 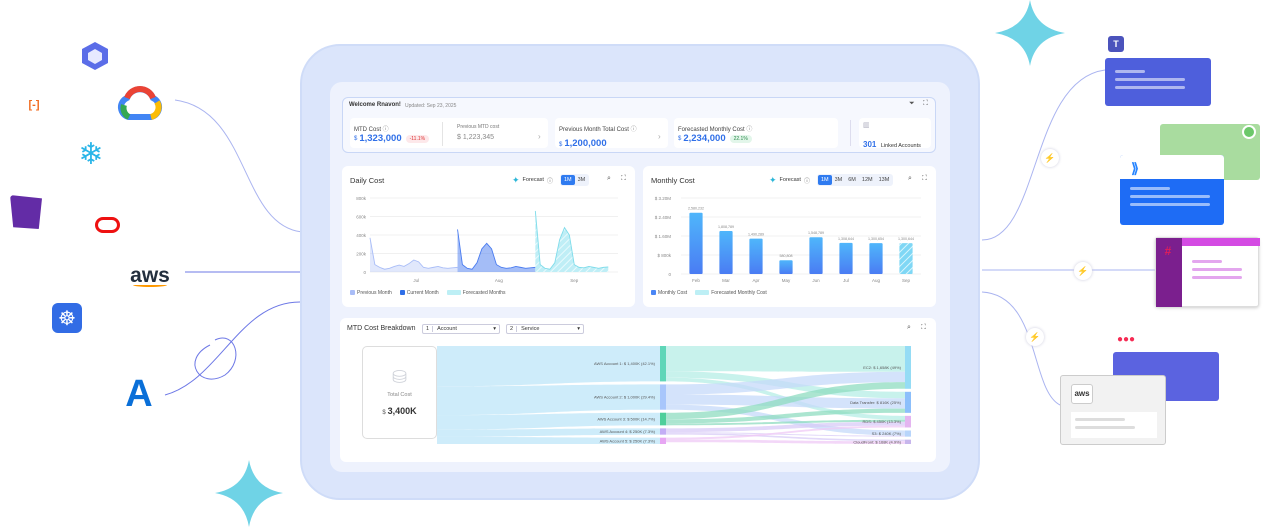 What do you see at coordinates (876, 402) in the screenshot?
I see `service-label: Data Transfer: $ 816K (25%)` at bounding box center [876, 402].